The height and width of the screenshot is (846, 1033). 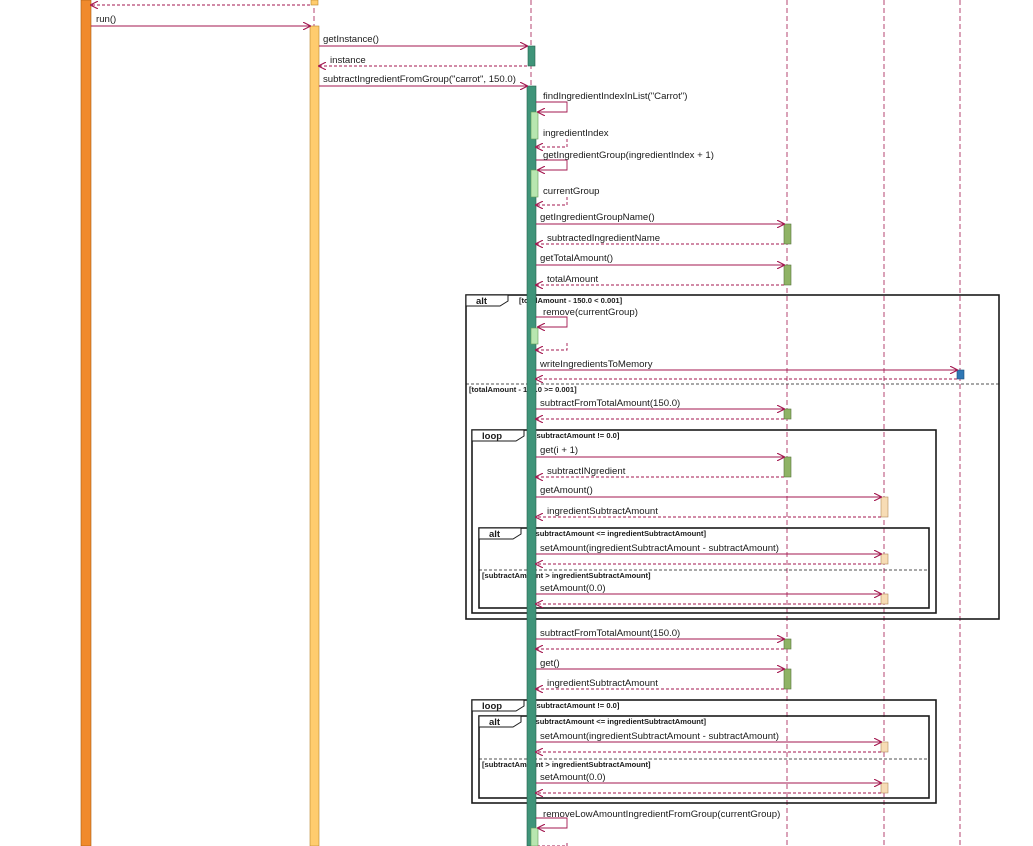 I want to click on message-subtract-ingredient-return: subtractINgredient, so click(x=660, y=471).